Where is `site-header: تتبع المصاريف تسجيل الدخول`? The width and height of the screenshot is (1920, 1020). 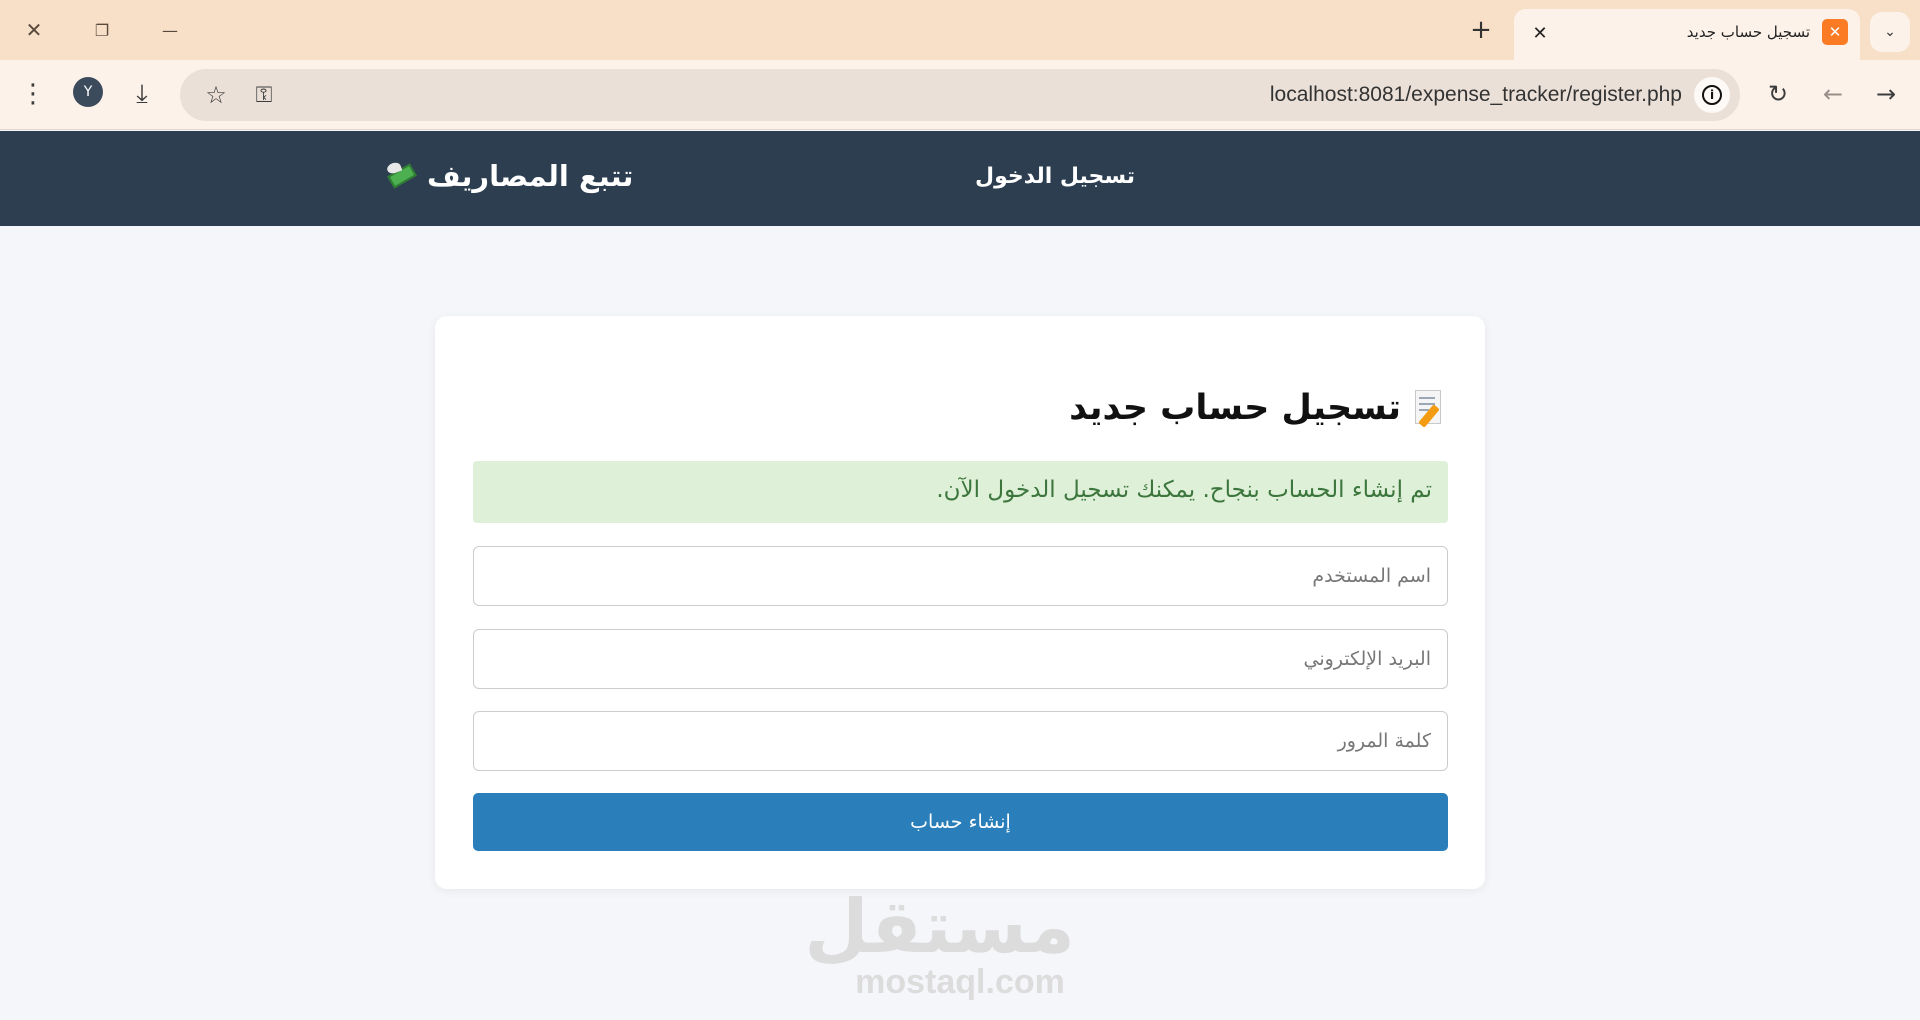
site-header: تتبع المصاريف تسجيل الدخول is located at coordinates (960, 178).